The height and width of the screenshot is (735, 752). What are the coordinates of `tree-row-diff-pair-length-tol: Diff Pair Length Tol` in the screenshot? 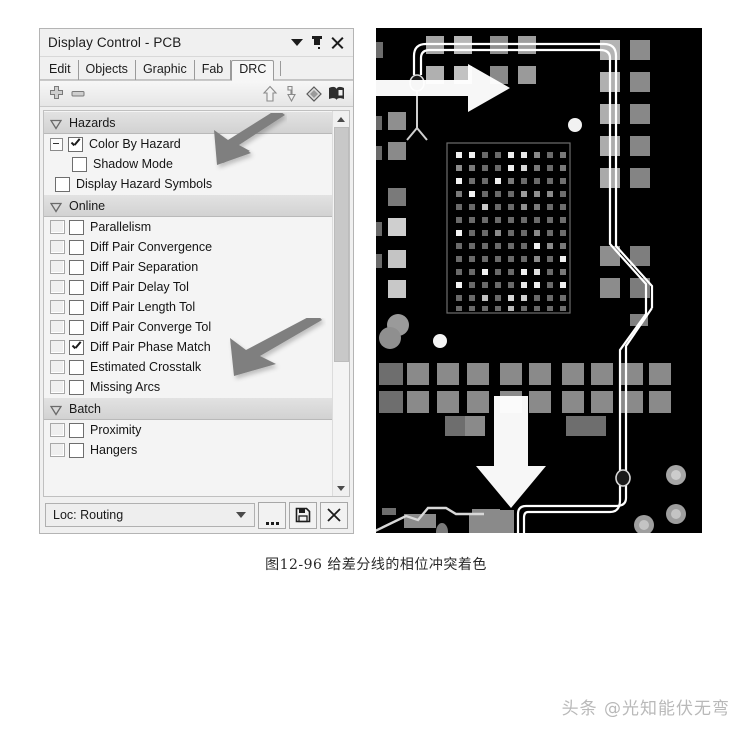 It's located at (188, 307).